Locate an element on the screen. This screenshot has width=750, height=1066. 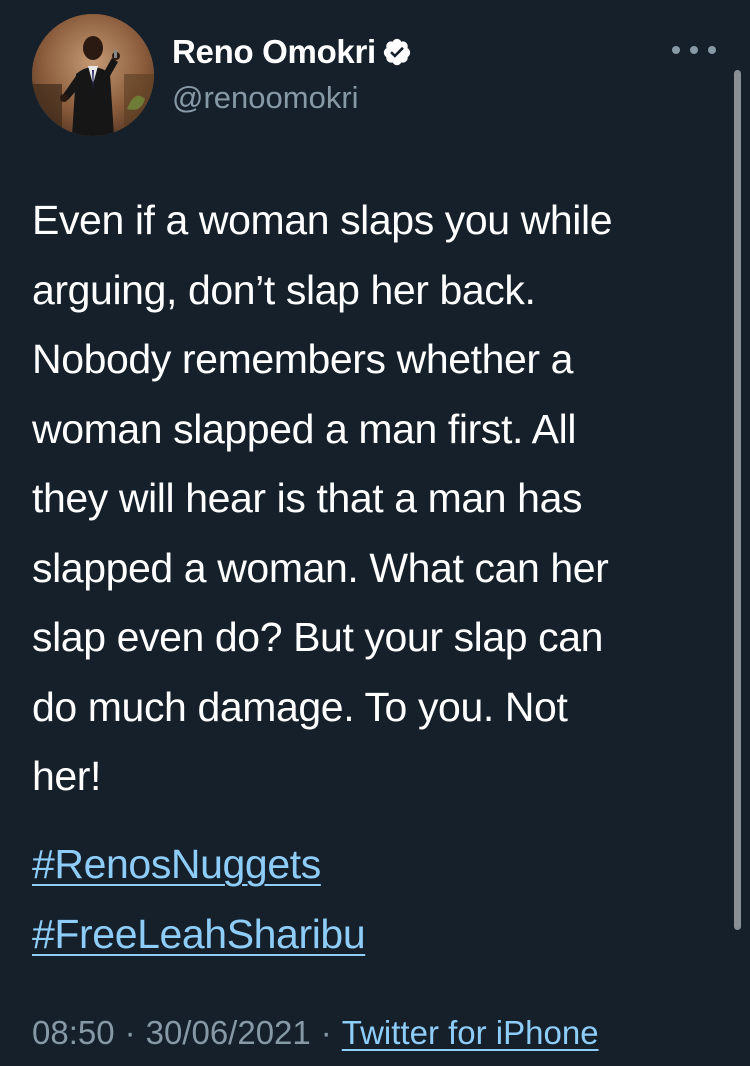
tweet-text-line: Nobody remembers whether a is located at coordinates (303, 359).